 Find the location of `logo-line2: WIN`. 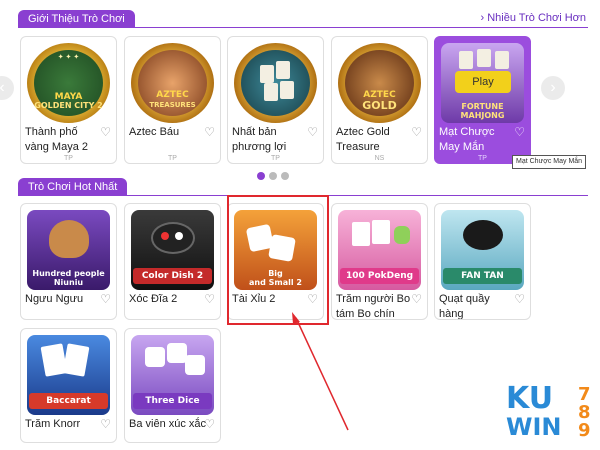

logo-line2: WIN is located at coordinates (534, 427).